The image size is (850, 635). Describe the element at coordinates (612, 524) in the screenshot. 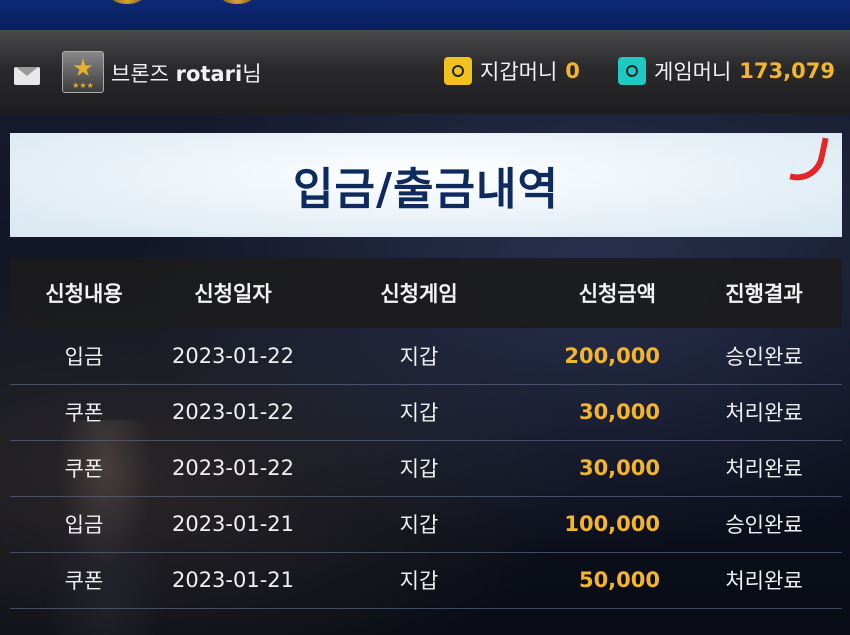

I see `cell-amount: 100,000` at that location.